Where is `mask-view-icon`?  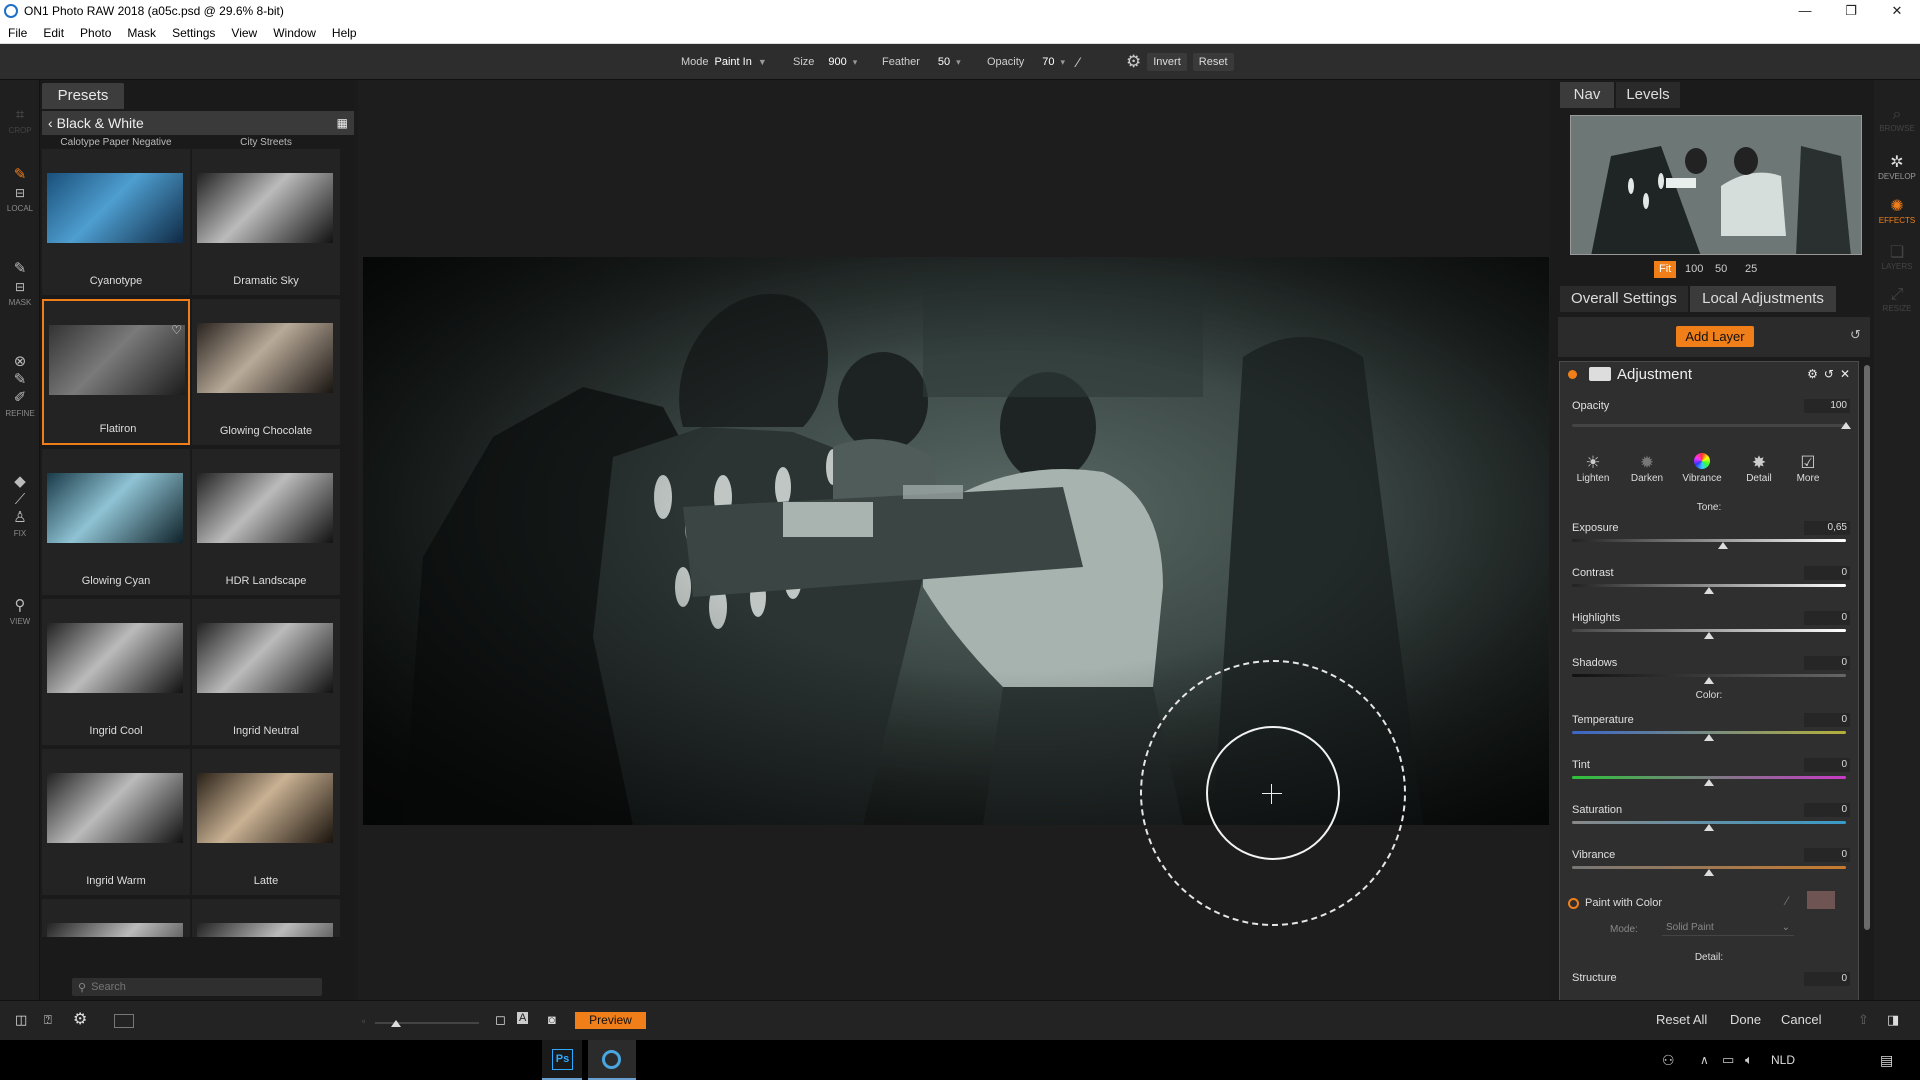
mask-view-icon is located at coordinates (124, 1021).